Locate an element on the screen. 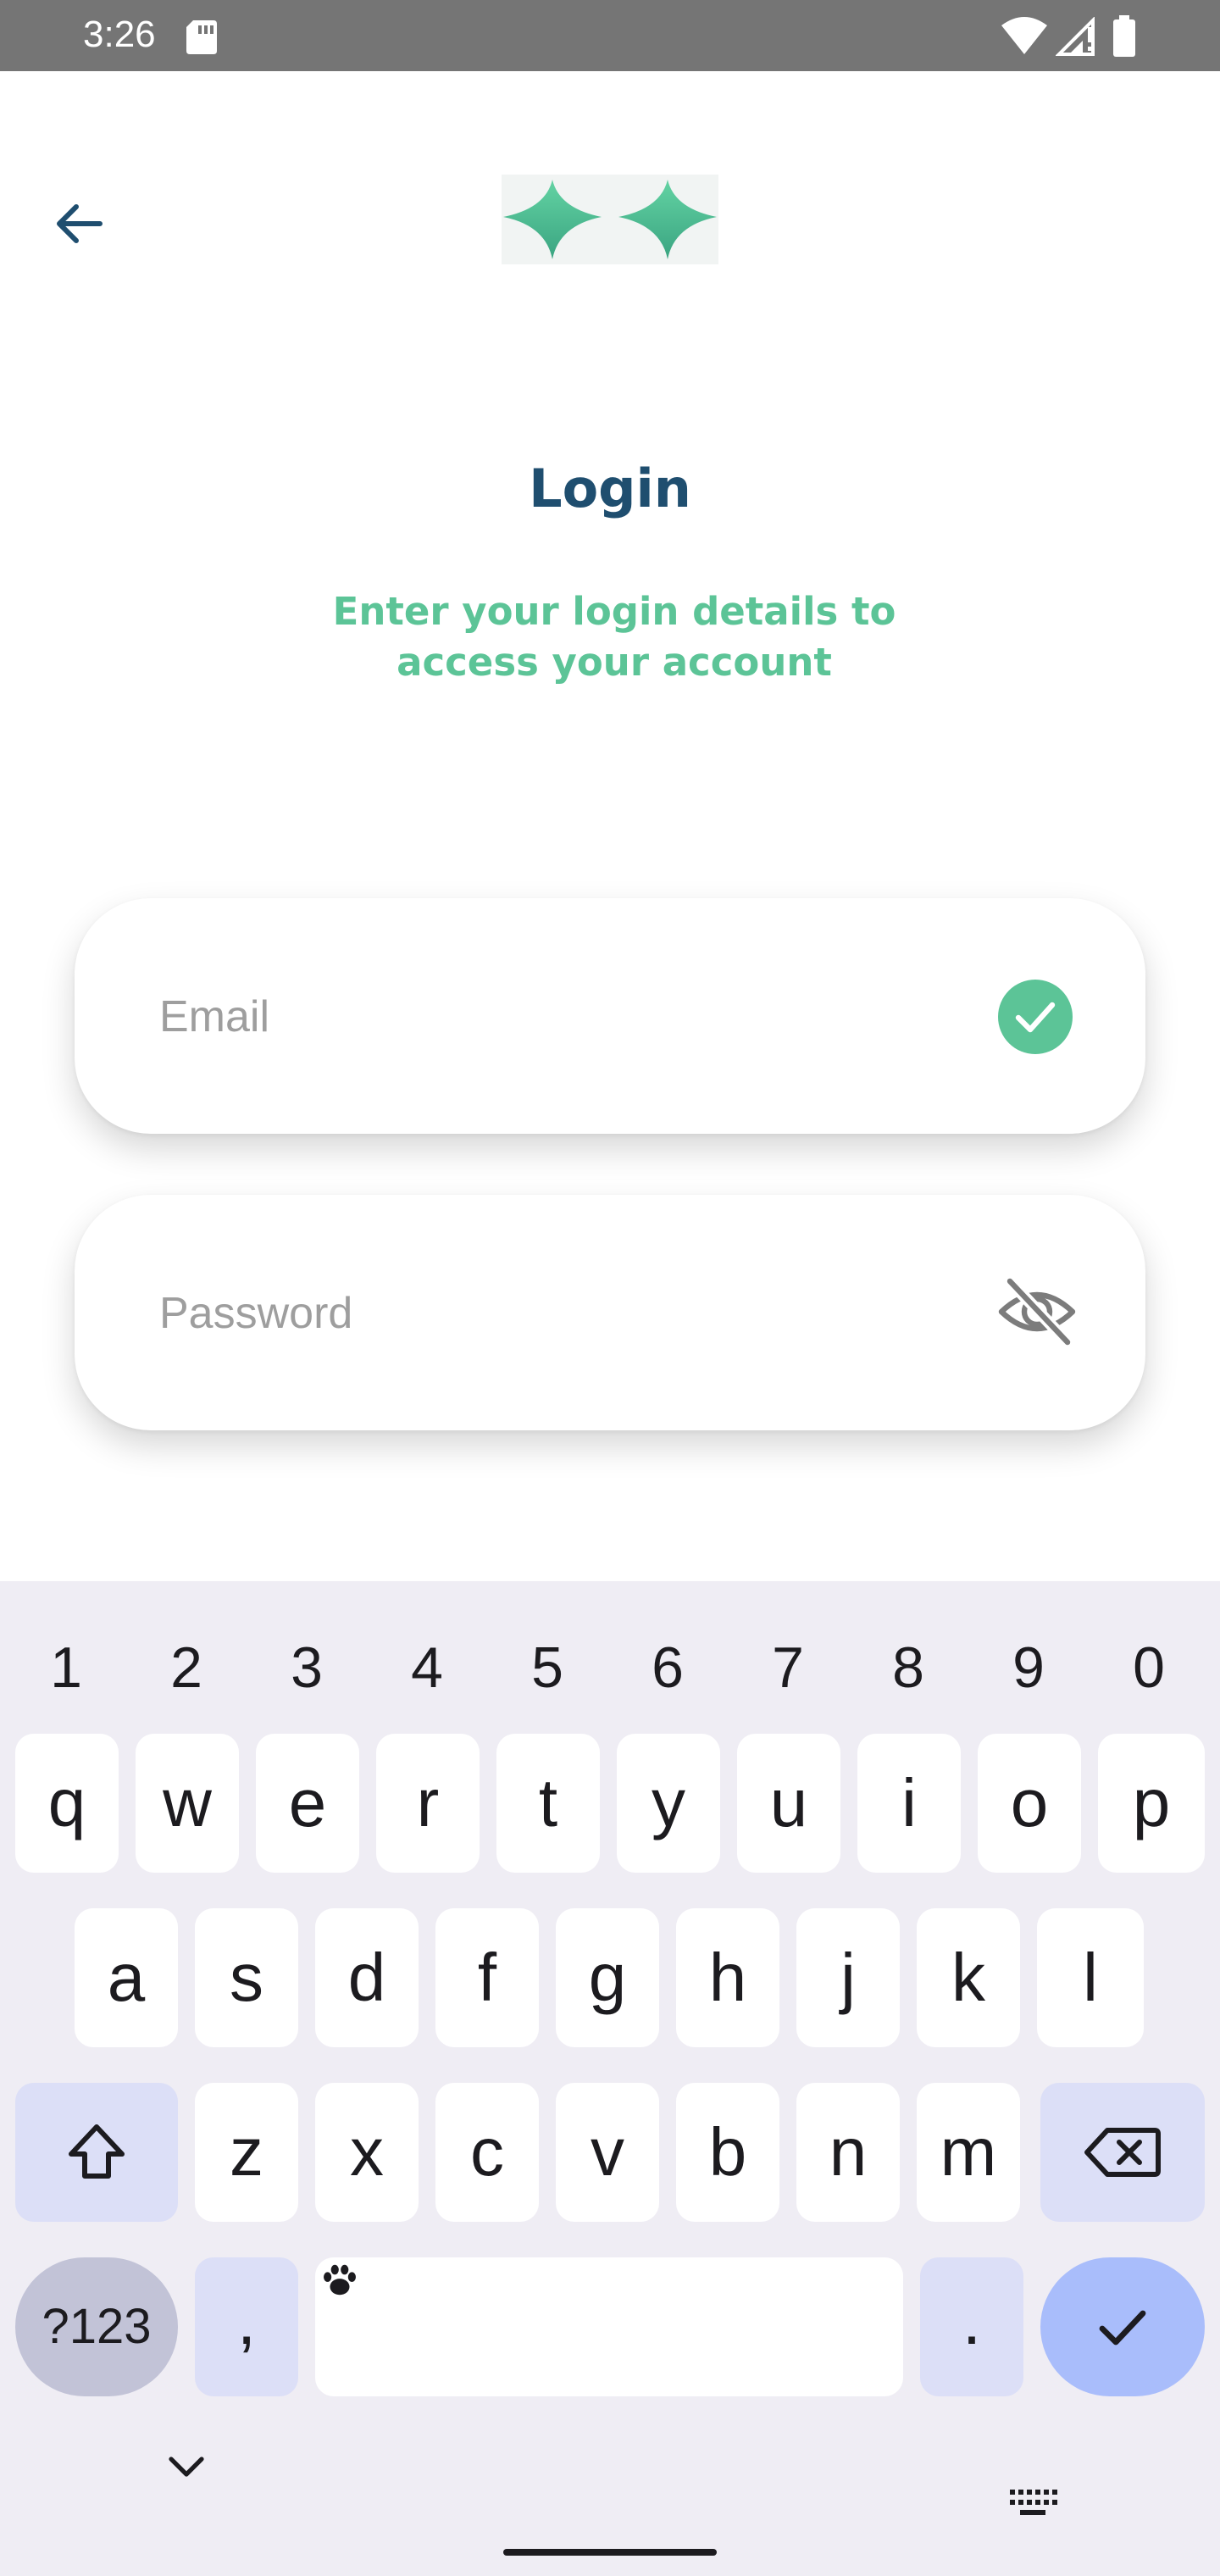  space-key is located at coordinates (609, 2326).